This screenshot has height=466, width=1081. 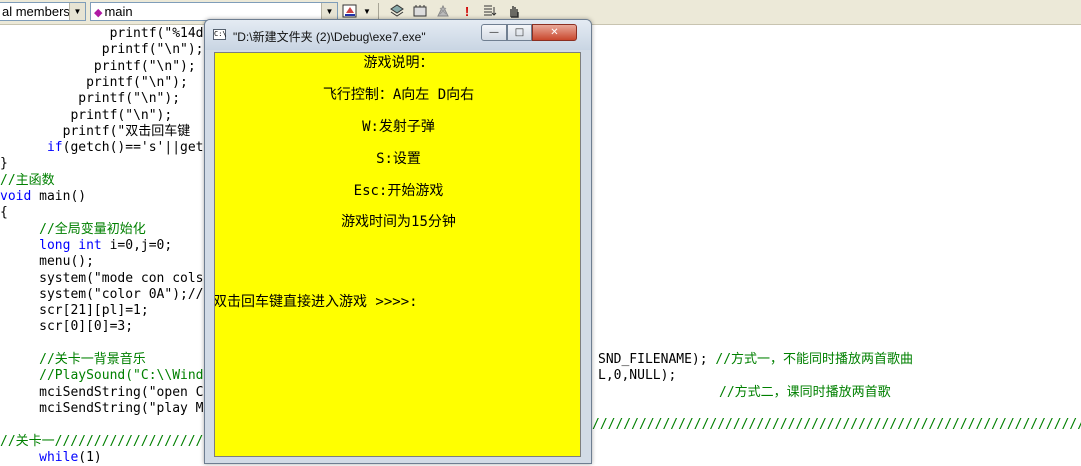 I want to click on code-comment: //方式二，课同时播放两首歌, so click(x=805, y=392).